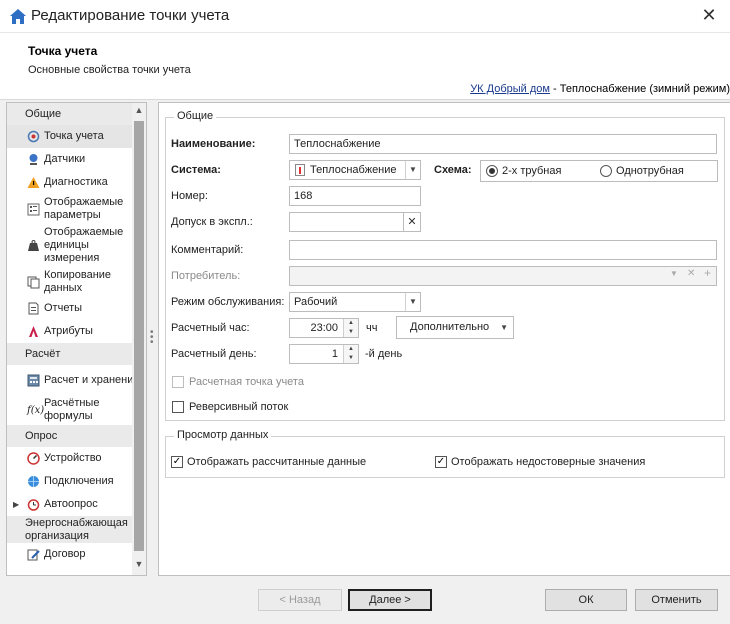 This screenshot has height=624, width=730. Describe the element at coordinates (84, 208) in the screenshot. I see `sidebar-item-label: Отображаемые параметры` at that location.